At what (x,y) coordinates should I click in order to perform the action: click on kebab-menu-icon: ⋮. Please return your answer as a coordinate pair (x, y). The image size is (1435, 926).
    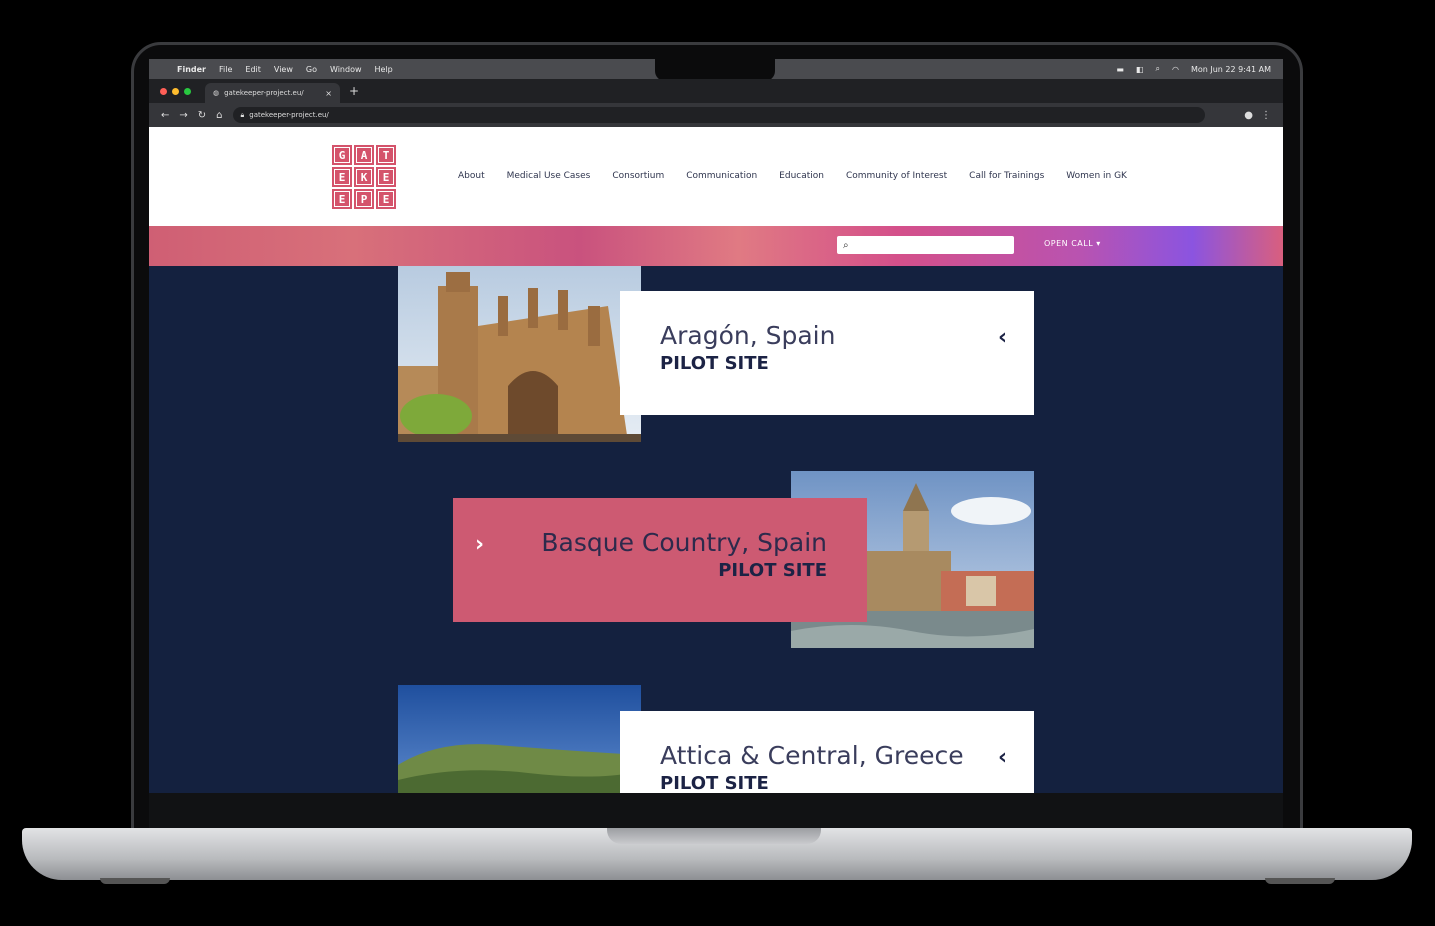
    Looking at the image, I should click on (1266, 115).